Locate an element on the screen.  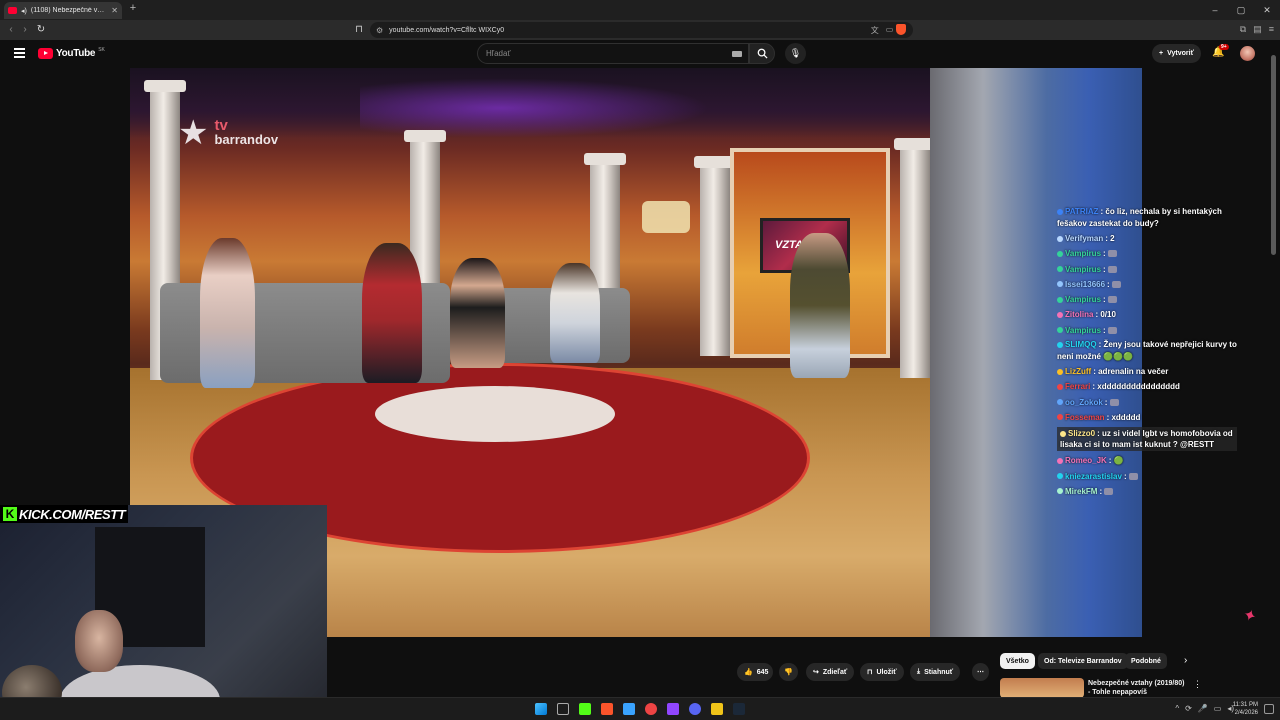
chat-username: Vampirus is located at coordinates (1083, 269).